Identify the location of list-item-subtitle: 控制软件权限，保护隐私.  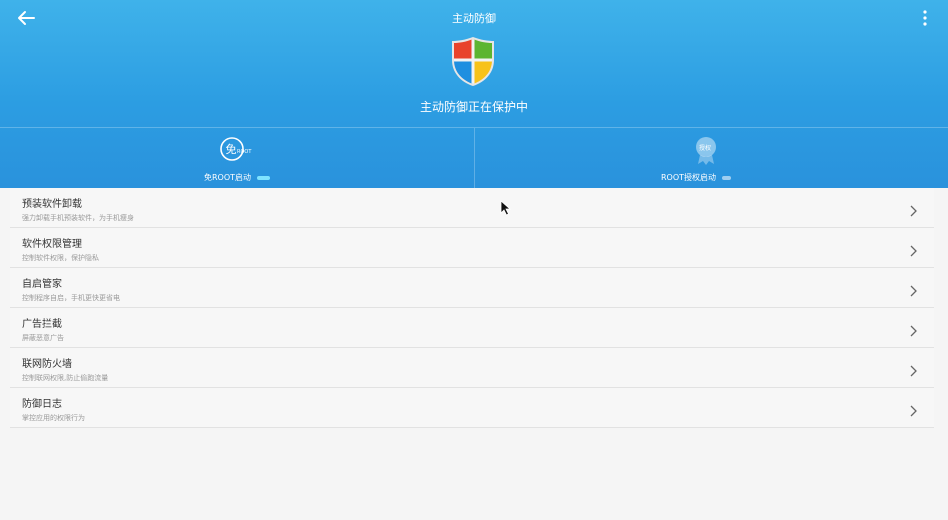
(60, 258).